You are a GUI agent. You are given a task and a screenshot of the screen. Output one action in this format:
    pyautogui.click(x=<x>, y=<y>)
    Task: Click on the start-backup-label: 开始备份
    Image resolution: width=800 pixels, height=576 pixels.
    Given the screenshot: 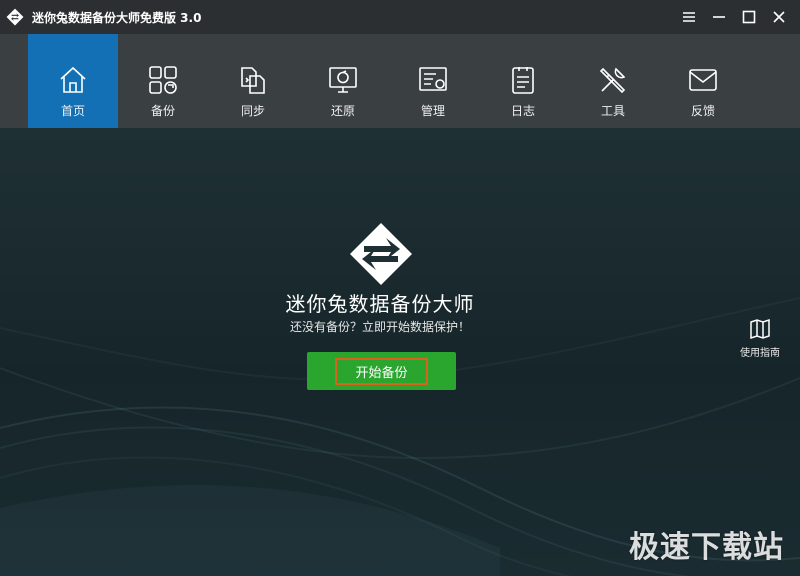 What is the action you would take?
    pyautogui.click(x=381, y=371)
    